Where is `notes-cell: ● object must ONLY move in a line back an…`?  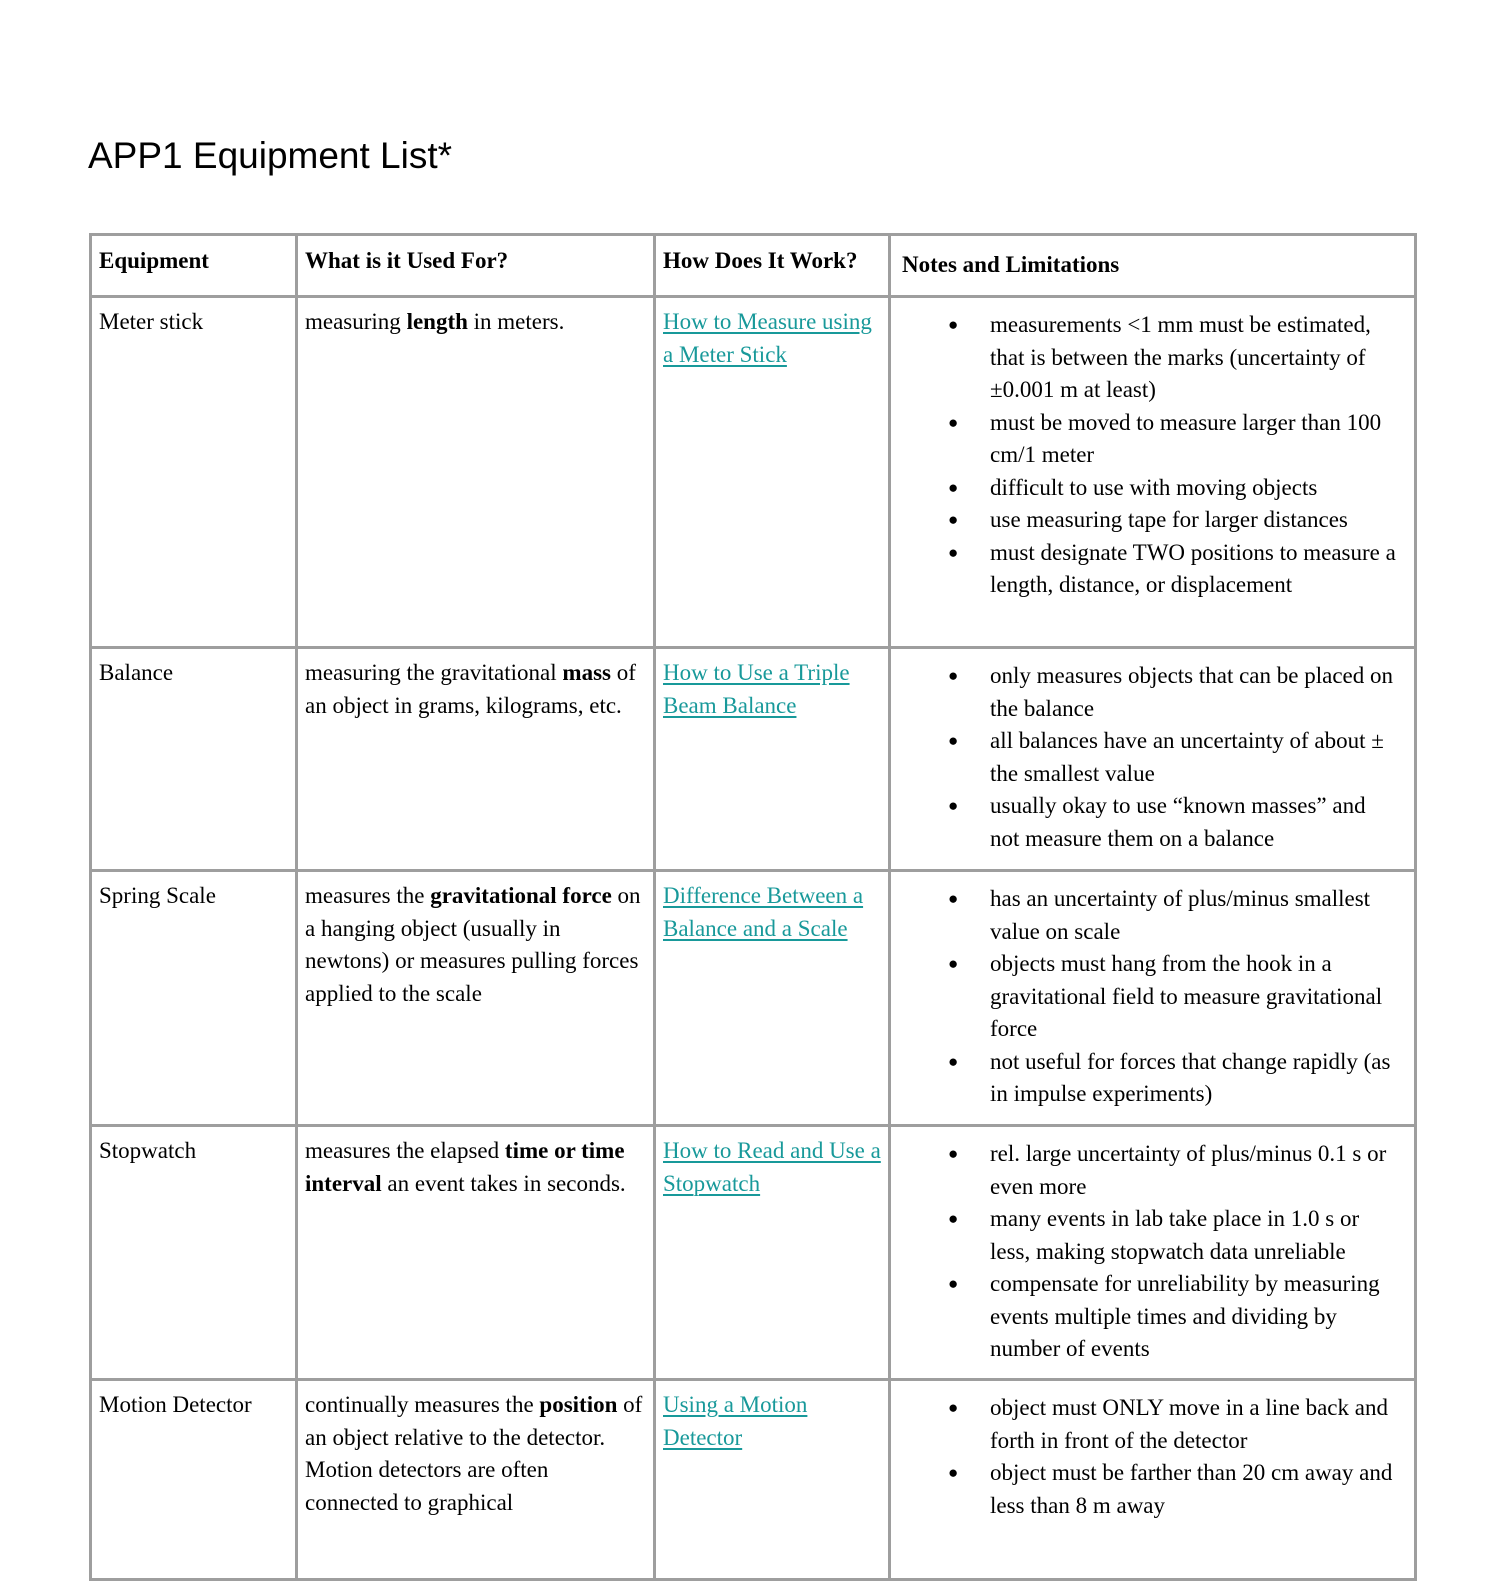 notes-cell: ● object must ONLY move in a line back an… is located at coordinates (1152, 1479).